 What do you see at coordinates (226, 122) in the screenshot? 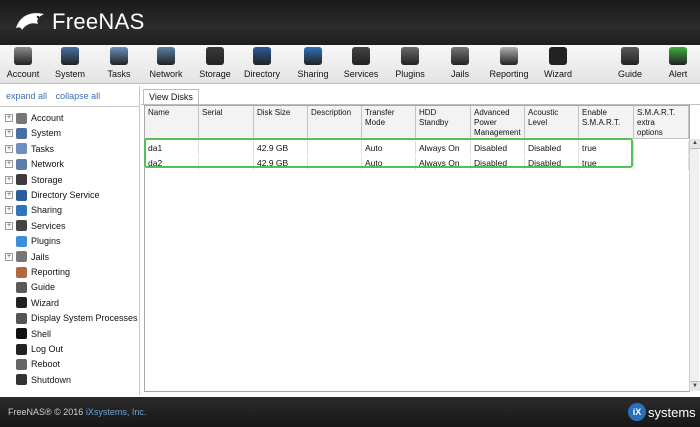
I see `column-header: Serial` at bounding box center [226, 122].